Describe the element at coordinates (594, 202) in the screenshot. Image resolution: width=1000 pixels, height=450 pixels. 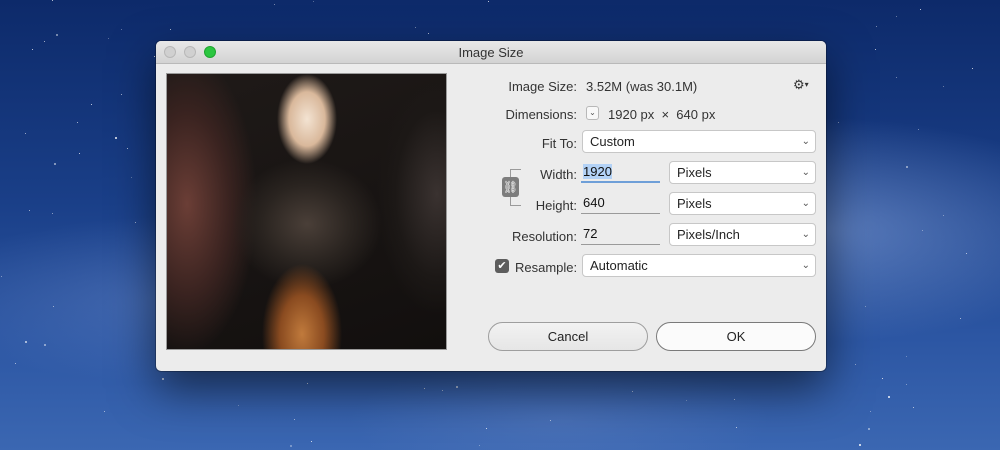
I see `height-value: 640` at that location.